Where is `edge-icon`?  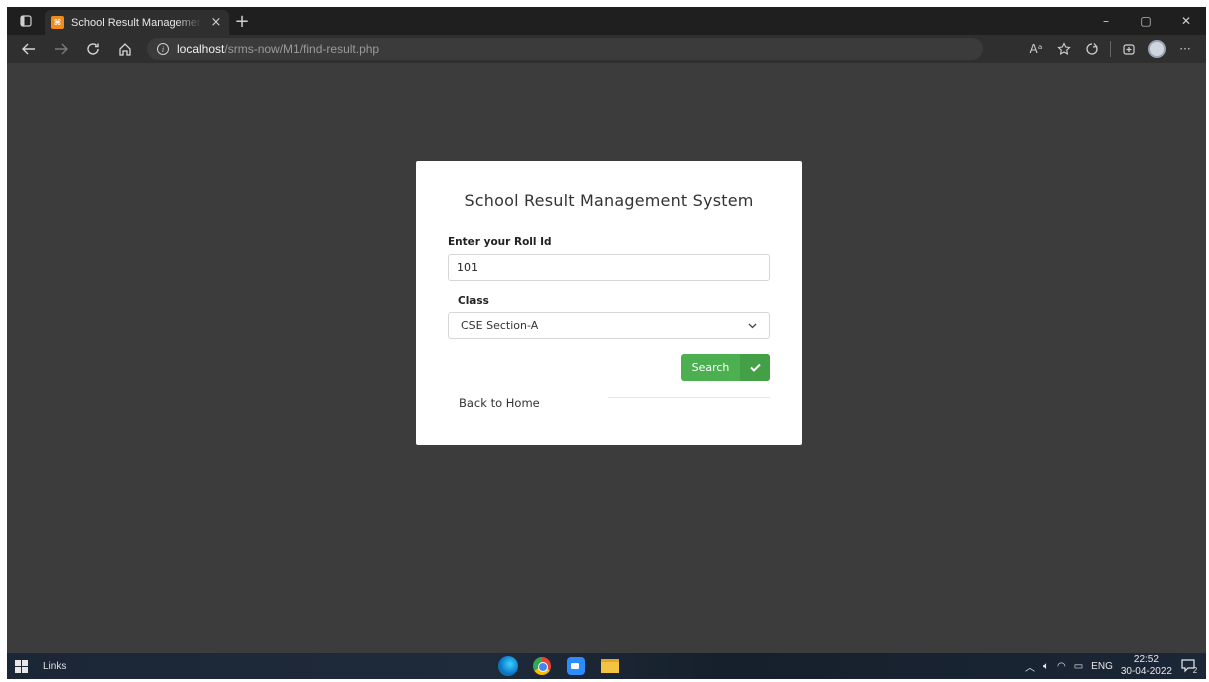 edge-icon is located at coordinates (508, 666).